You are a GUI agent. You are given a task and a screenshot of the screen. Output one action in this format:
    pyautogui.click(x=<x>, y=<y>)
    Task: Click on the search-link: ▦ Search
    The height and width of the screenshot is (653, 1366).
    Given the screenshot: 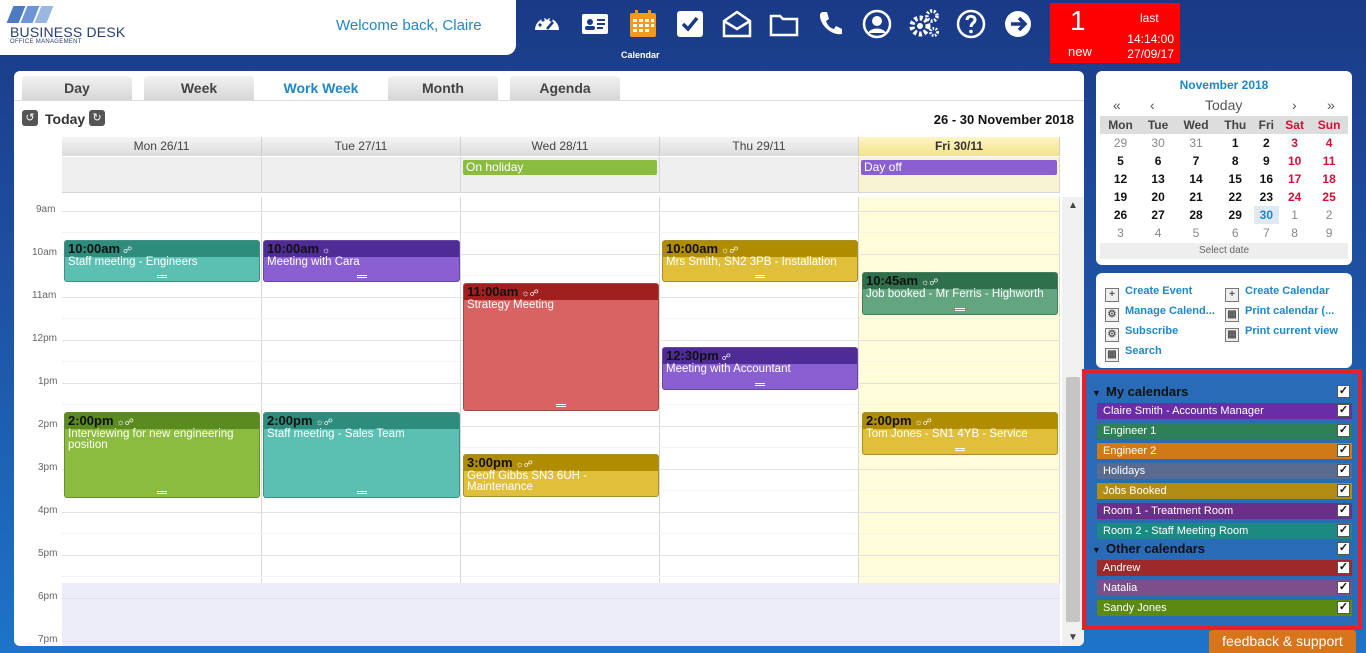 What is the action you would take?
    pyautogui.click(x=1133, y=353)
    